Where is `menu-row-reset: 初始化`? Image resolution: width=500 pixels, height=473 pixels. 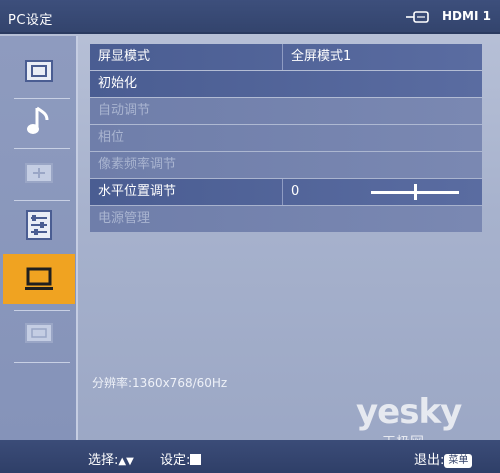
menu-row-reset: 初始化 is located at coordinates (286, 84).